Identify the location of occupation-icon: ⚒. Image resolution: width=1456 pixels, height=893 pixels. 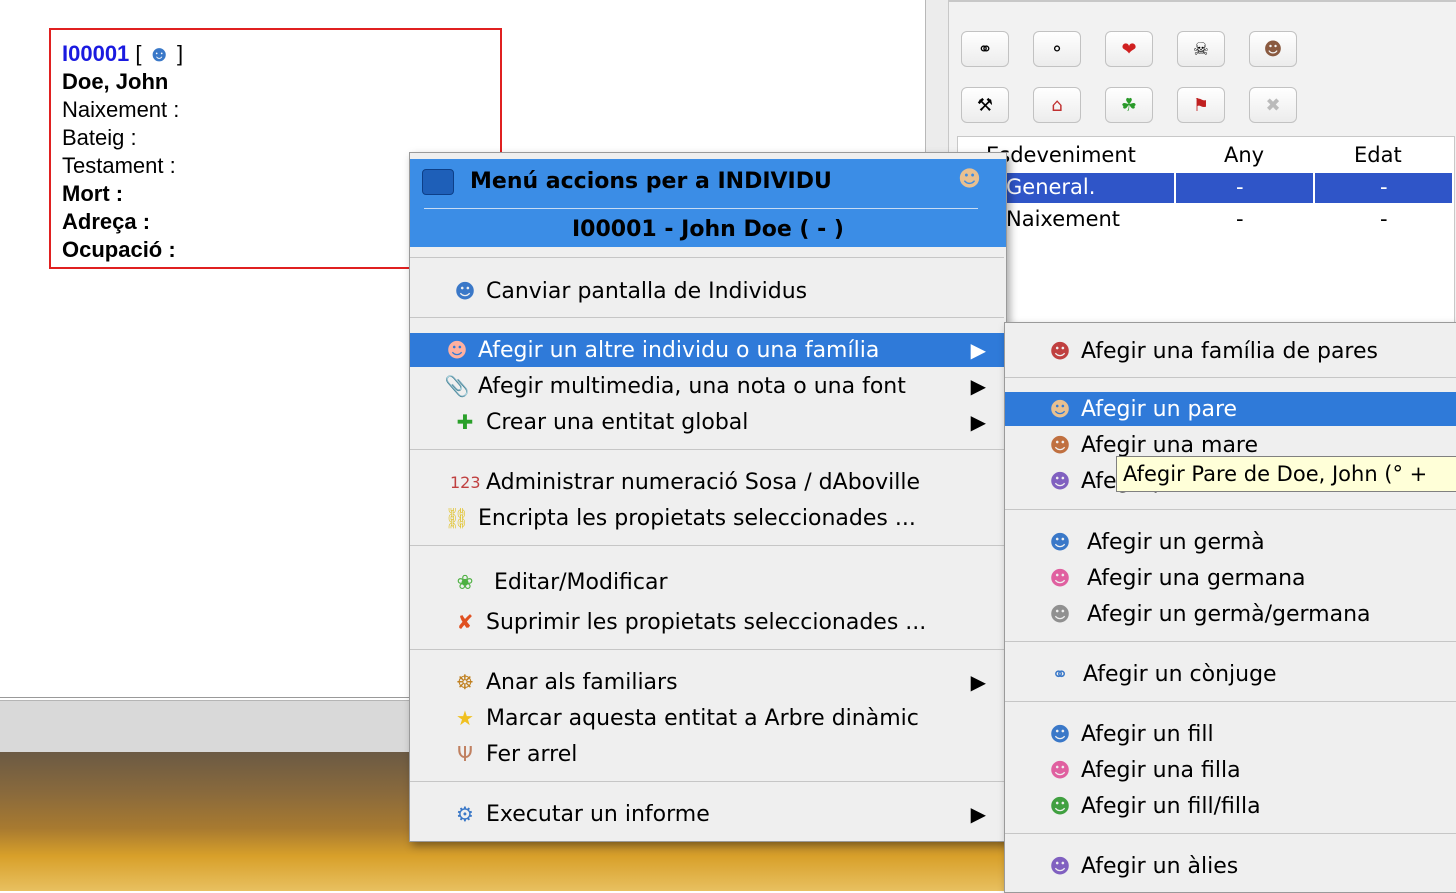
(985, 105).